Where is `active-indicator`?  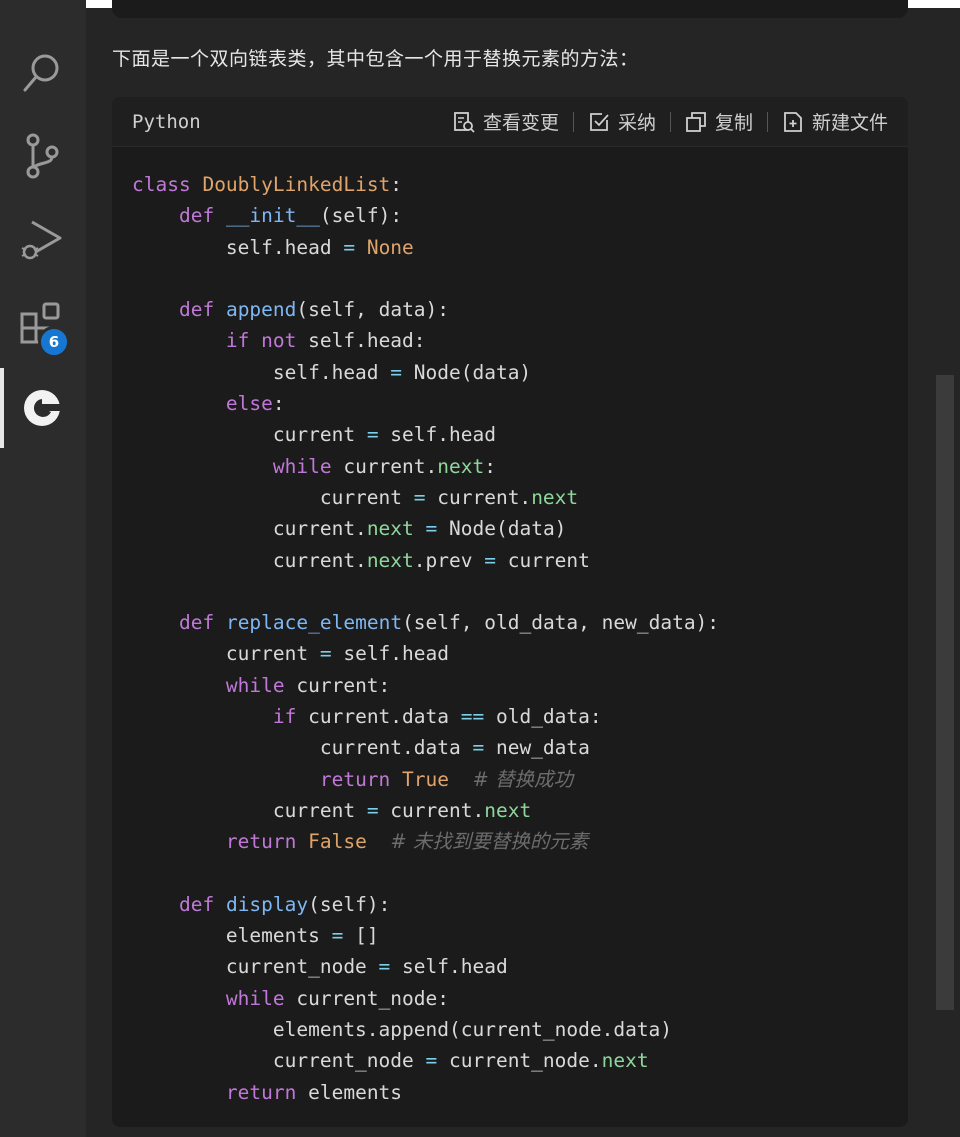 active-indicator is located at coordinates (2, 408).